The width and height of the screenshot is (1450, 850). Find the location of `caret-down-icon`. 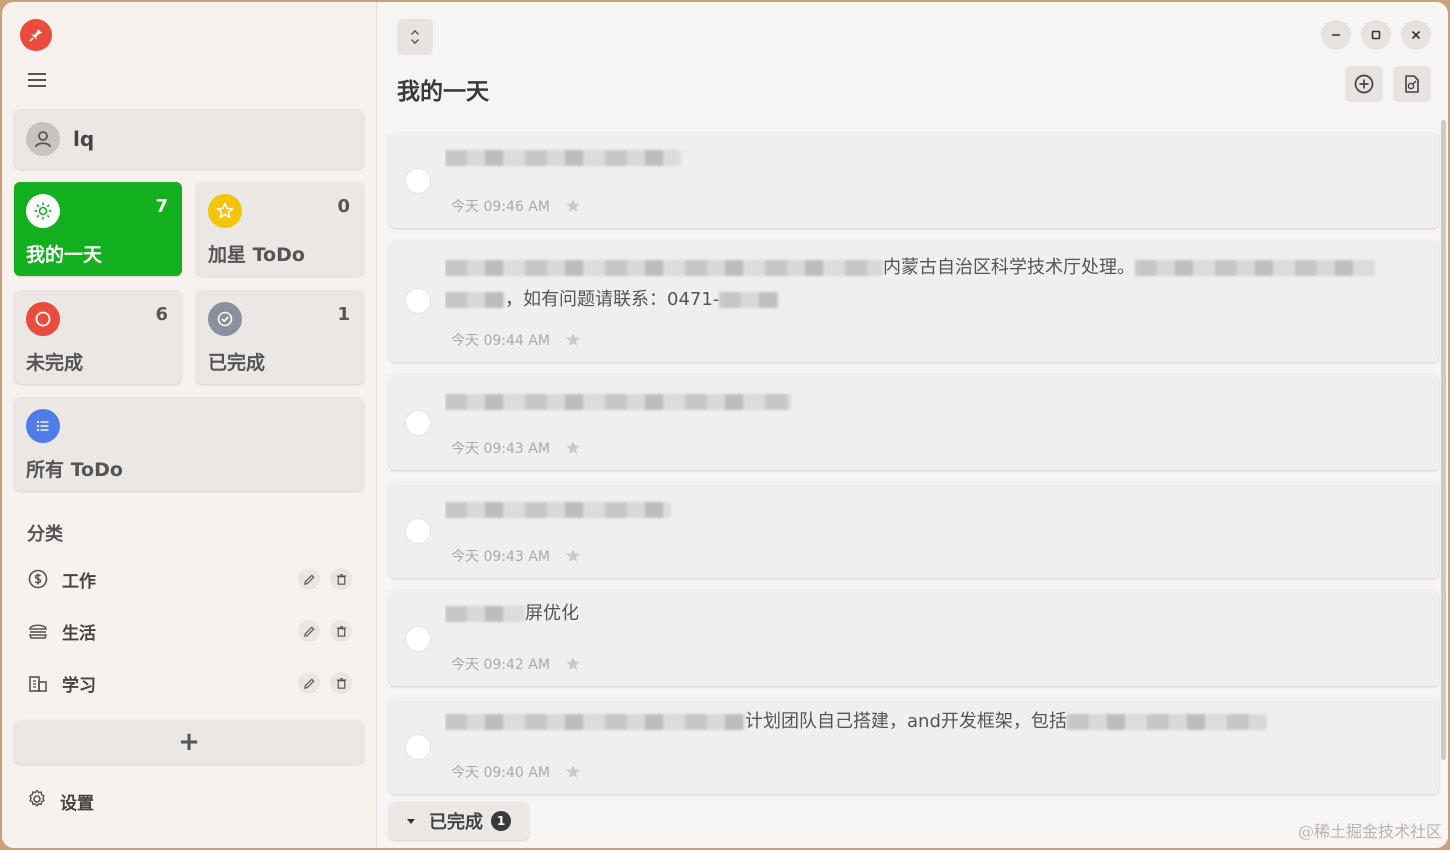

caret-down-icon is located at coordinates (411, 821).